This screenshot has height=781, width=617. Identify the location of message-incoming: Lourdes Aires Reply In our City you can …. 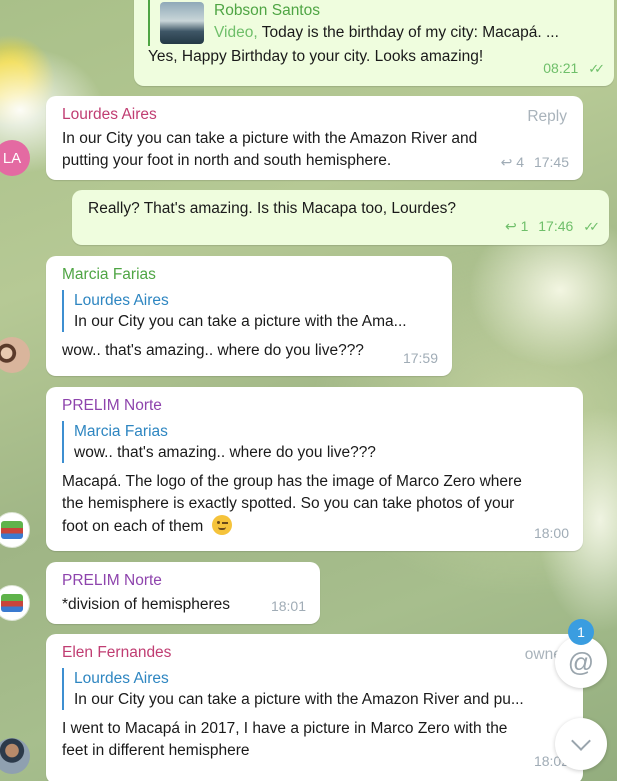
(314, 138).